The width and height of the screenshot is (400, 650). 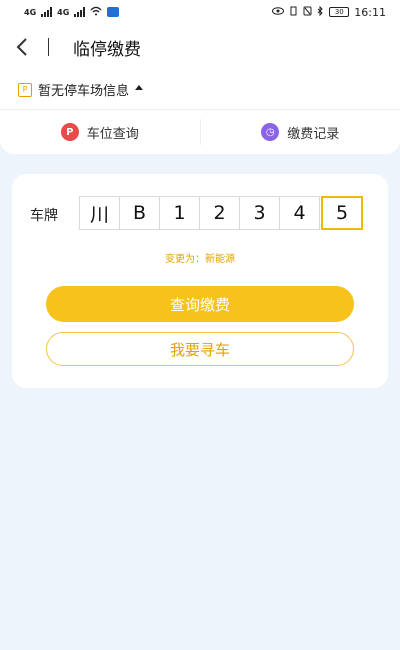 I want to click on quick-actions: P 车位查询 ◷ 缴费记录, so click(x=200, y=132).